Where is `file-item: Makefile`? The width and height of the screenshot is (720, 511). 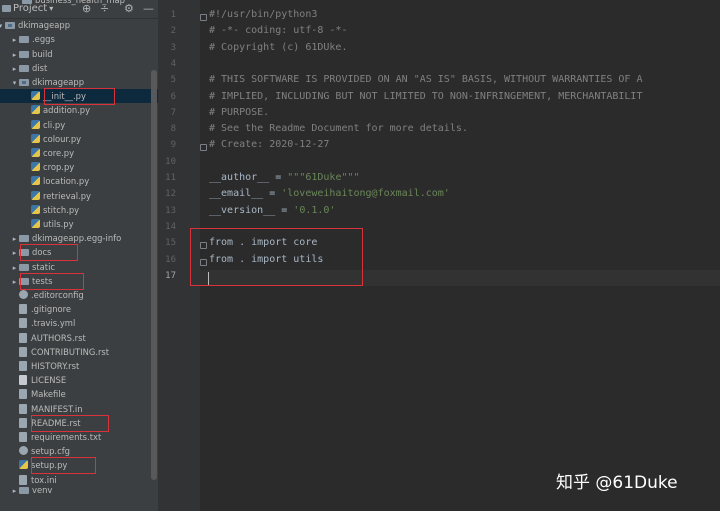
file-item: Makefile is located at coordinates (38, 394).